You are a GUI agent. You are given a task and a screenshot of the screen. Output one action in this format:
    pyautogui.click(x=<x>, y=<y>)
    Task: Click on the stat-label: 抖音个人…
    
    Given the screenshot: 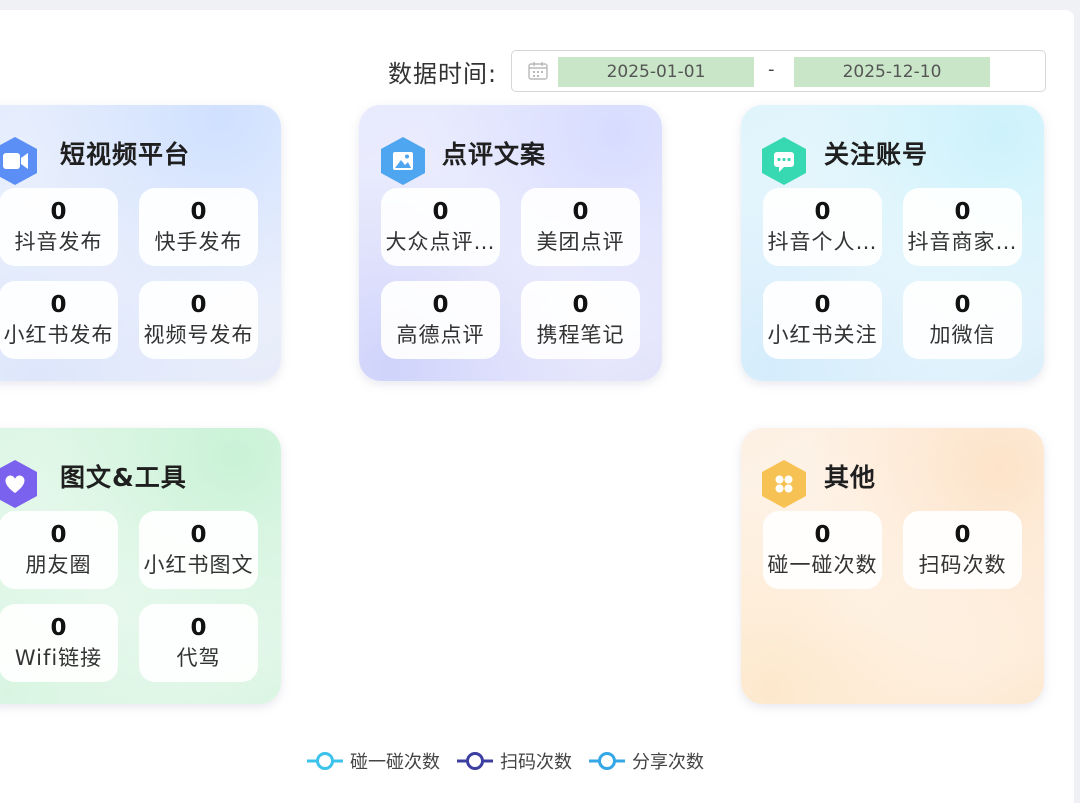 What is the action you would take?
    pyautogui.click(x=822, y=242)
    